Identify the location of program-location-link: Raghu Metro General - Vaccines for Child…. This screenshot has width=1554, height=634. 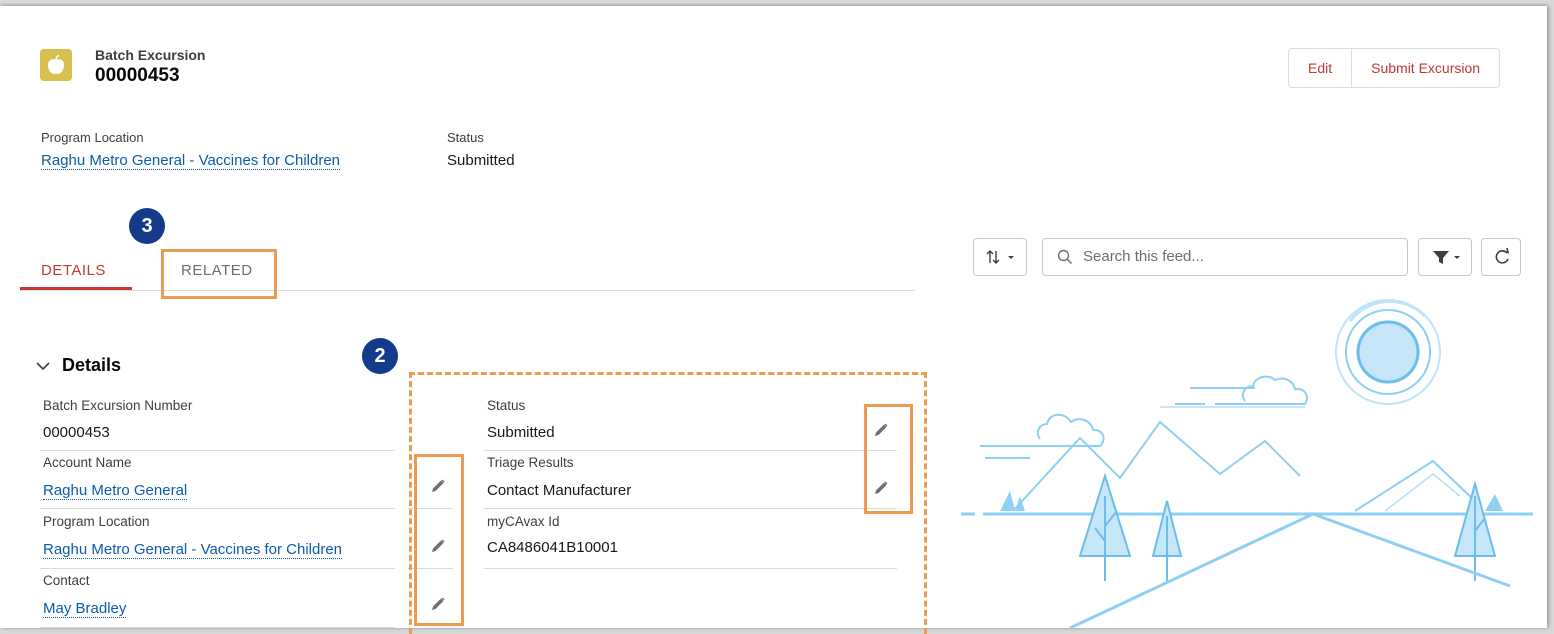
(193, 550).